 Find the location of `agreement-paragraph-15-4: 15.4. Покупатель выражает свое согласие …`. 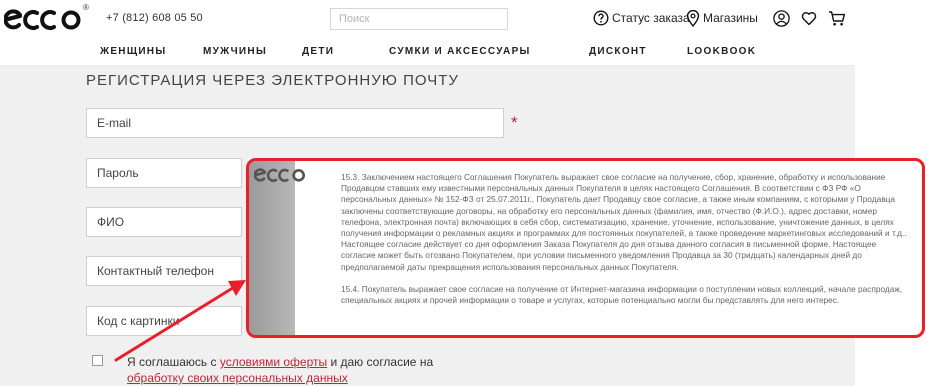

agreement-paragraph-15-4: 15.4. Покупатель выражает свое согласие … is located at coordinates (622, 294).